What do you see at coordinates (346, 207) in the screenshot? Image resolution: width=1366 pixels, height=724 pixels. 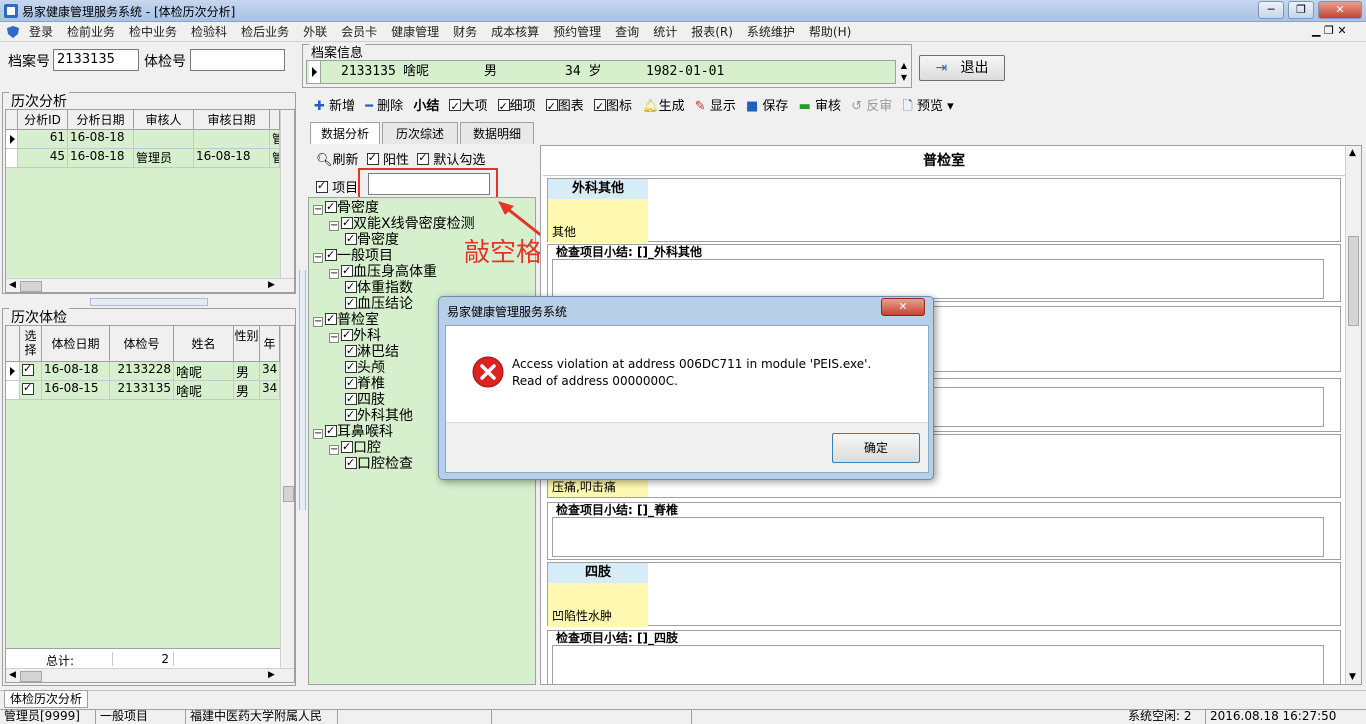 I see `tree-node: −骨密度` at bounding box center [346, 207].